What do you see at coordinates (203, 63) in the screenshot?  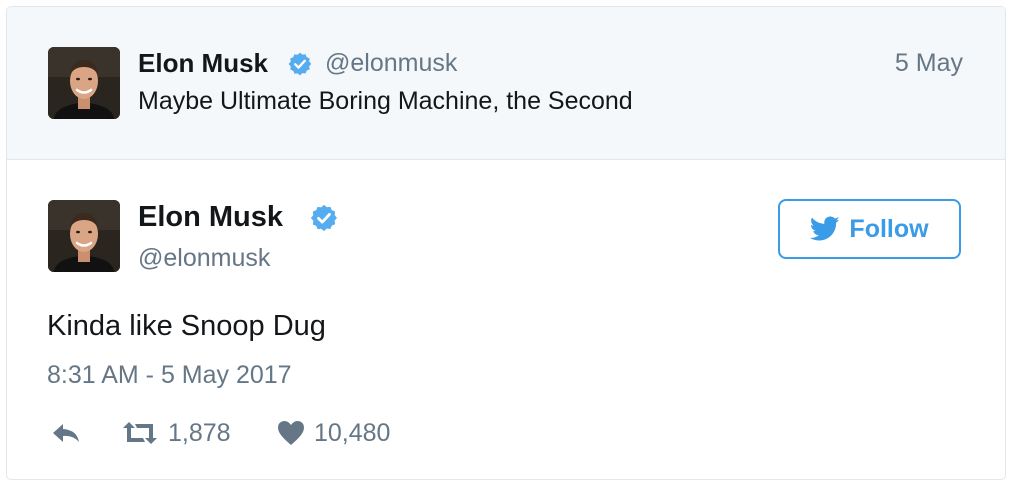 I see `parent-author-name: Elon Musk` at bounding box center [203, 63].